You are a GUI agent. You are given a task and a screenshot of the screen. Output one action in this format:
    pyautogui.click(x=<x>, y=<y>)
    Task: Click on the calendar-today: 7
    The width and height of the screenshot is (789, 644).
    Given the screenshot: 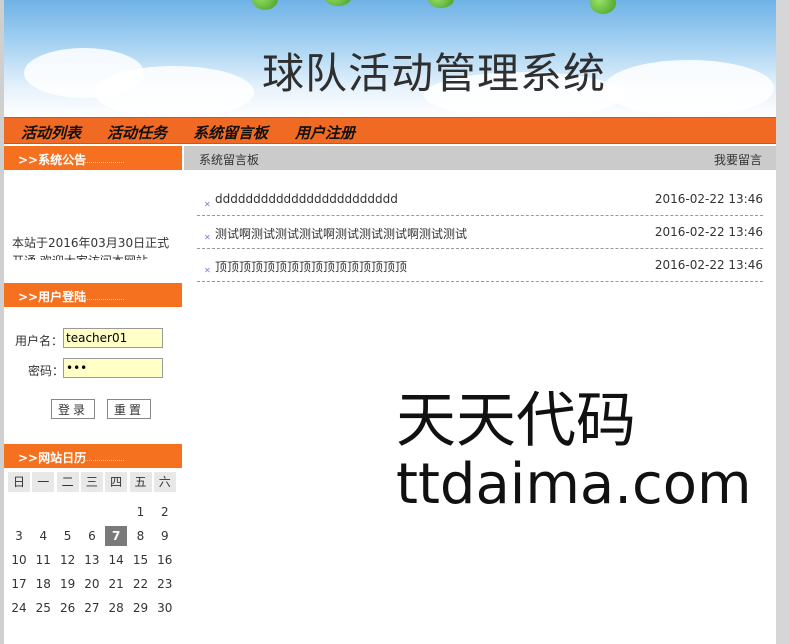 What is the action you would take?
    pyautogui.click(x=116, y=536)
    